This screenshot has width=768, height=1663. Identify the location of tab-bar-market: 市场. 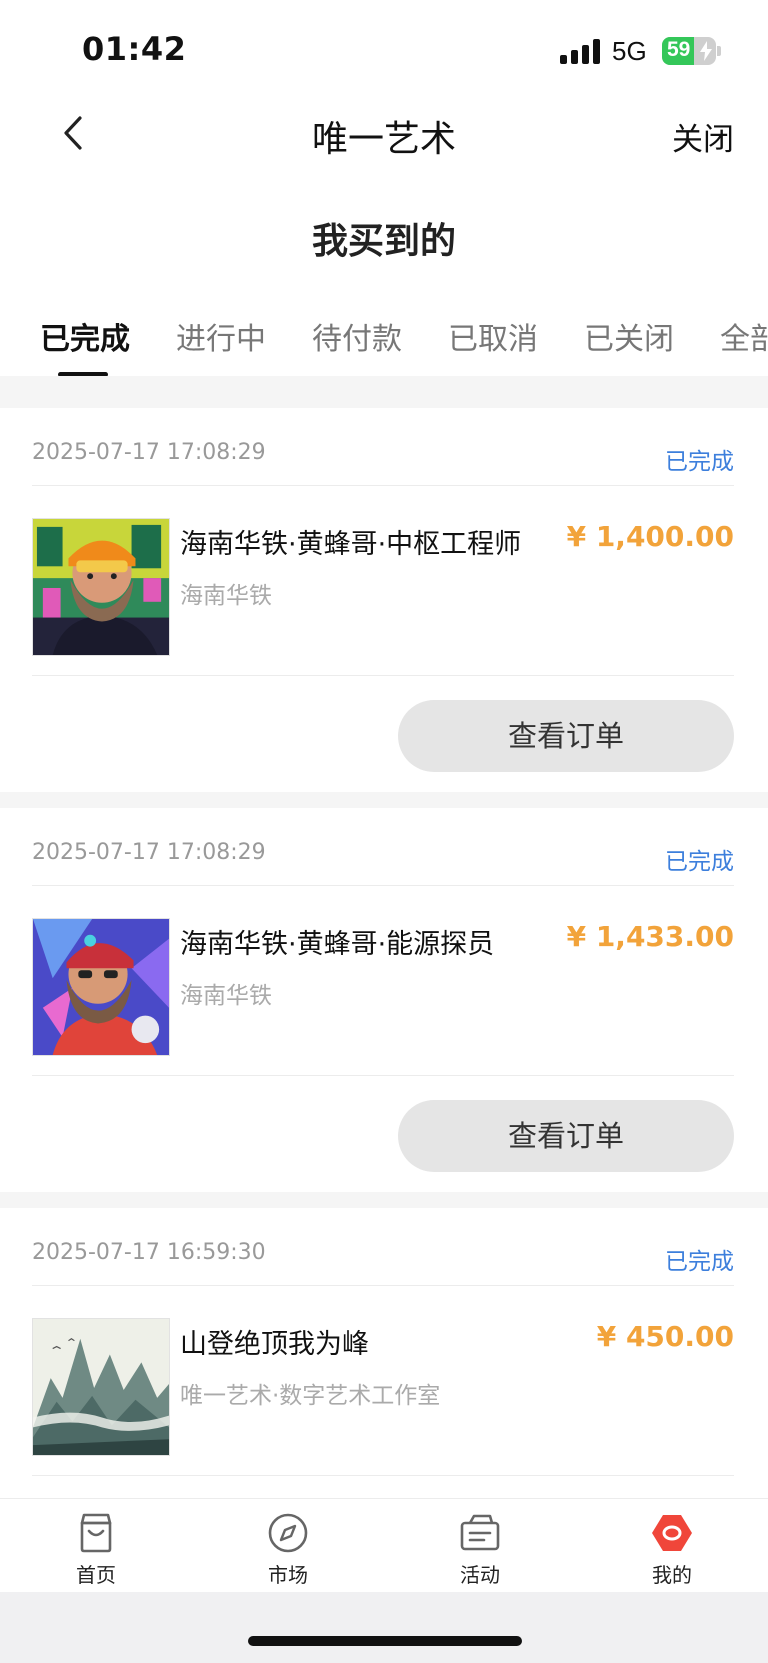
(288, 1549).